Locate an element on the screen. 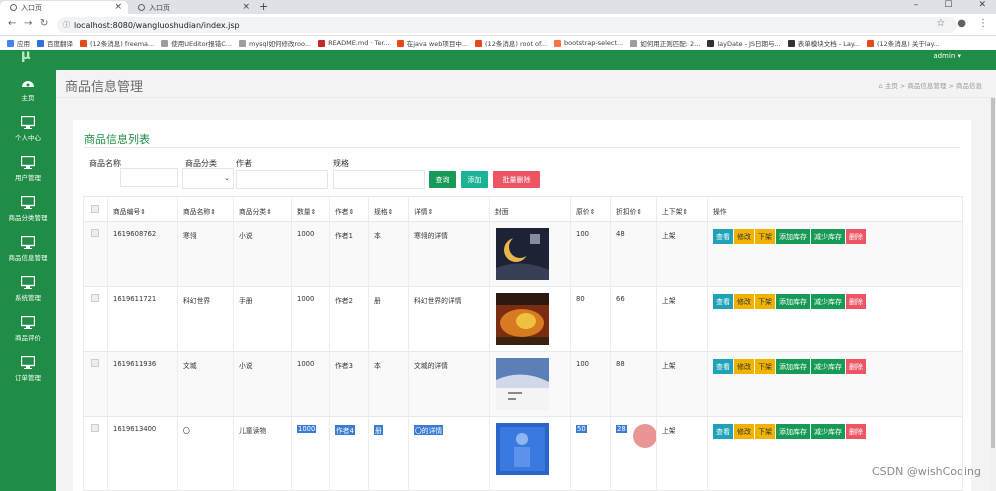 This screenshot has width=996, height=491. sidebar-item-3: 用户管理 is located at coordinates (28, 169).